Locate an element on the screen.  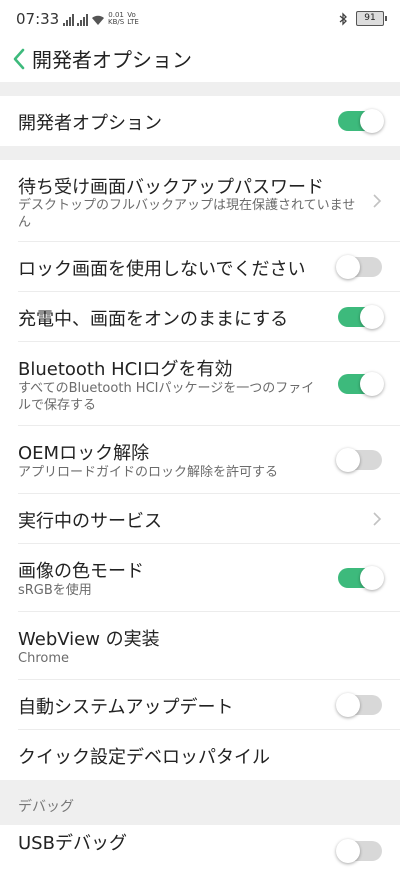
network-speed: 0.01 KB/S is located at coordinates (116, 18).